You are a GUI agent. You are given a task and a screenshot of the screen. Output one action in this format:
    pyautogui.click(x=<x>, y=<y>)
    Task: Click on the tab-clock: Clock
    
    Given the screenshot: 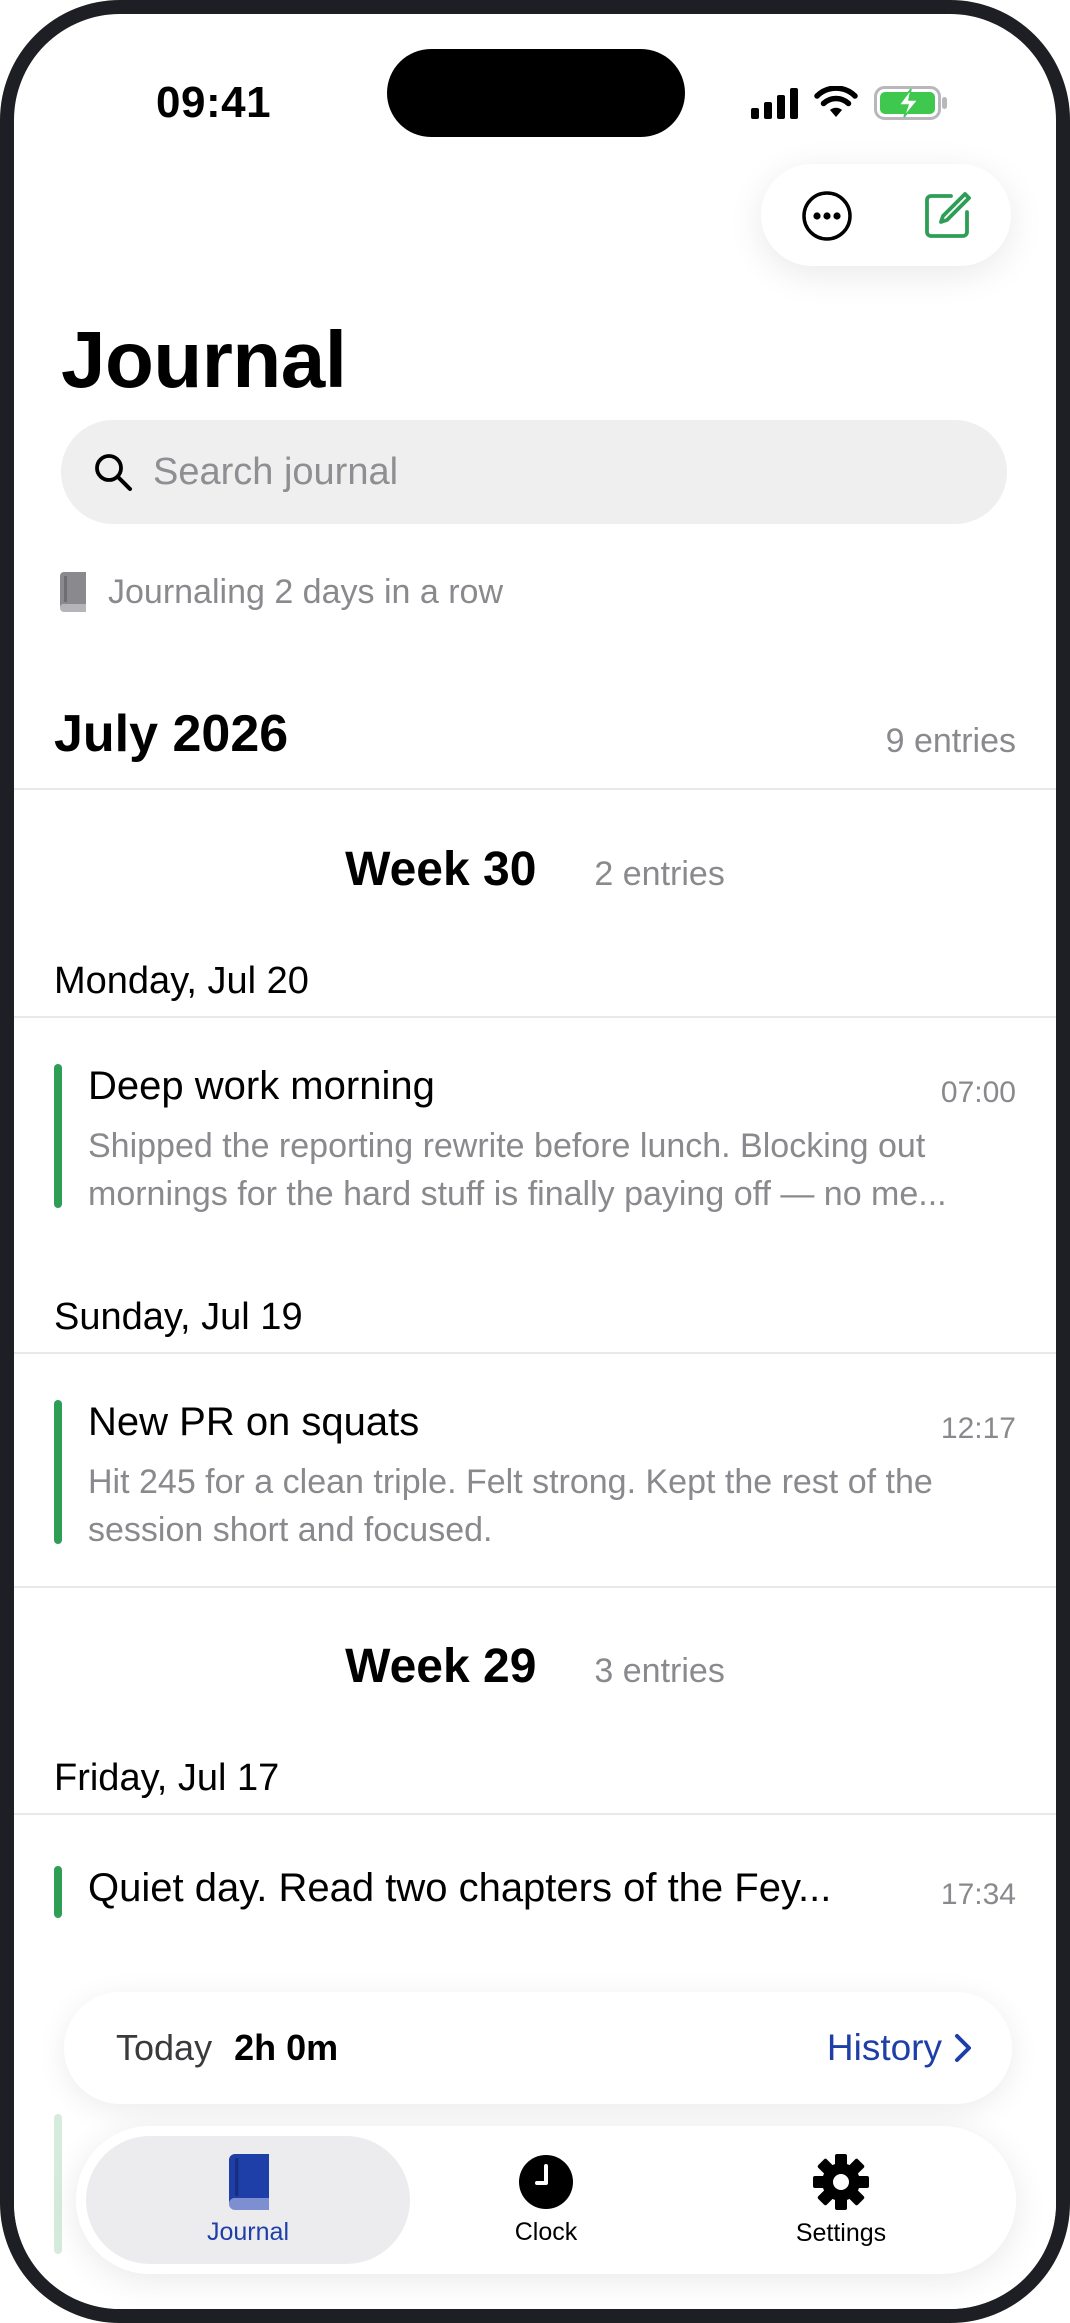 What is the action you would take?
    pyautogui.click(x=546, y=2200)
    